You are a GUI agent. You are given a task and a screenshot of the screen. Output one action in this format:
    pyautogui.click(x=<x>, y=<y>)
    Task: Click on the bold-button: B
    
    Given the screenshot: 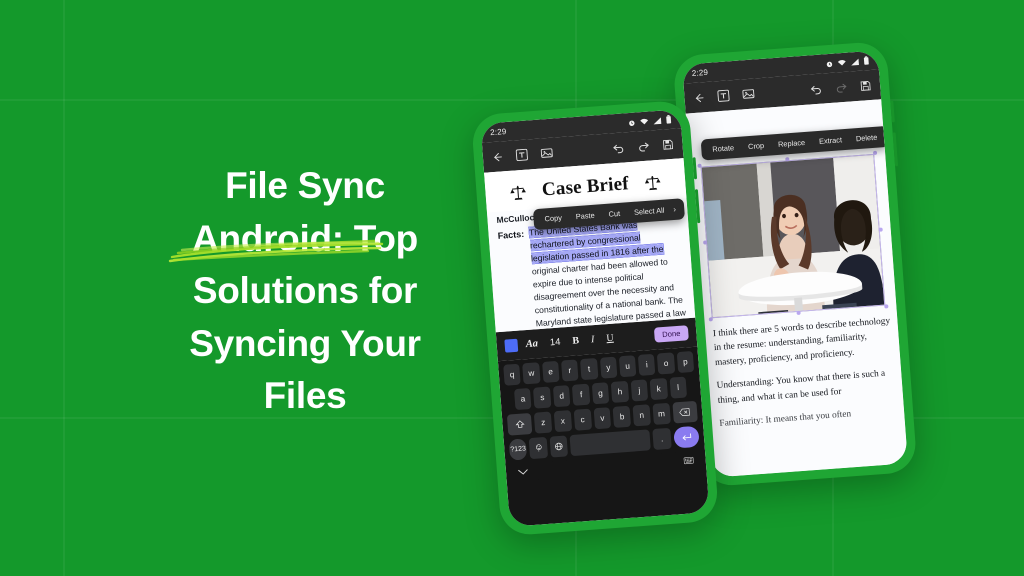 What is the action you would take?
    pyautogui.click(x=575, y=341)
    